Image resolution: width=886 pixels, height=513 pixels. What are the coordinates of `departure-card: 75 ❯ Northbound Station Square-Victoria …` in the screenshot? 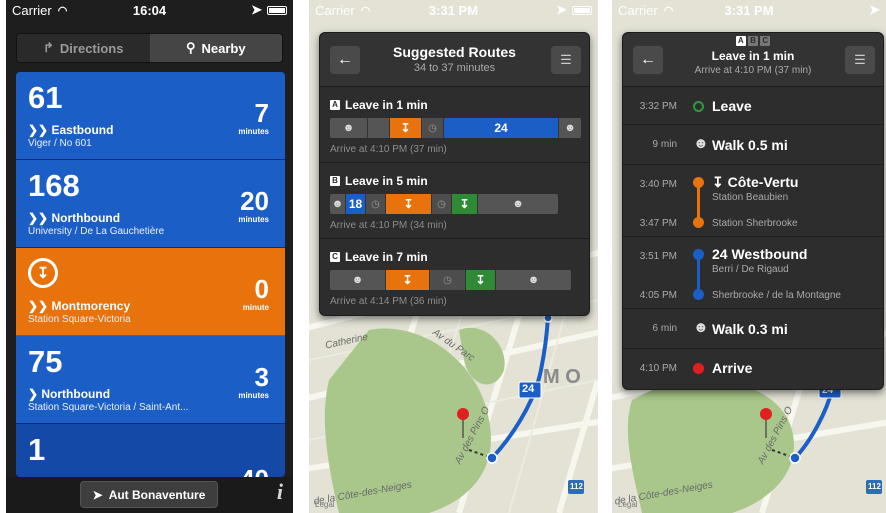 It's located at (150, 380).